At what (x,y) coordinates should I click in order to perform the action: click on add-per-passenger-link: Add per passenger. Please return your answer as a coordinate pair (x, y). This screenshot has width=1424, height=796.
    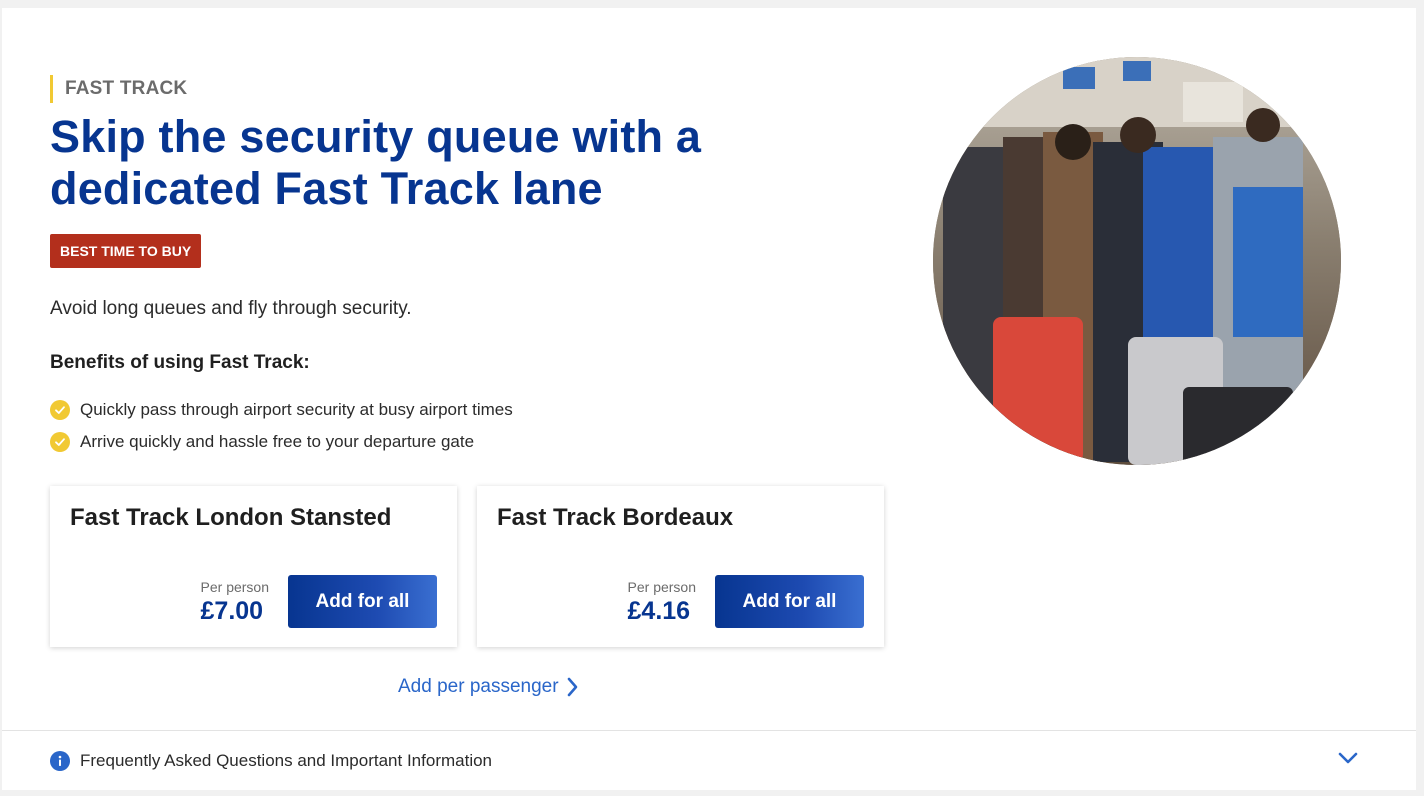
    Looking at the image, I should click on (488, 687).